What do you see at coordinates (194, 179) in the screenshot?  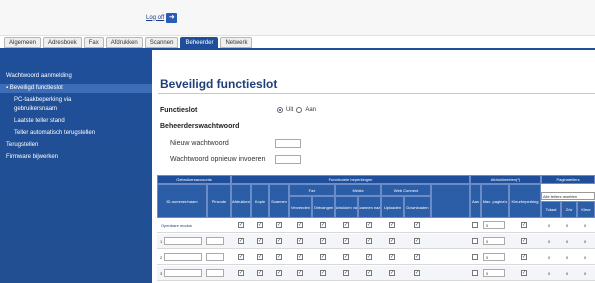 I see `header-accounts: Gebruikersaccounts` at bounding box center [194, 179].